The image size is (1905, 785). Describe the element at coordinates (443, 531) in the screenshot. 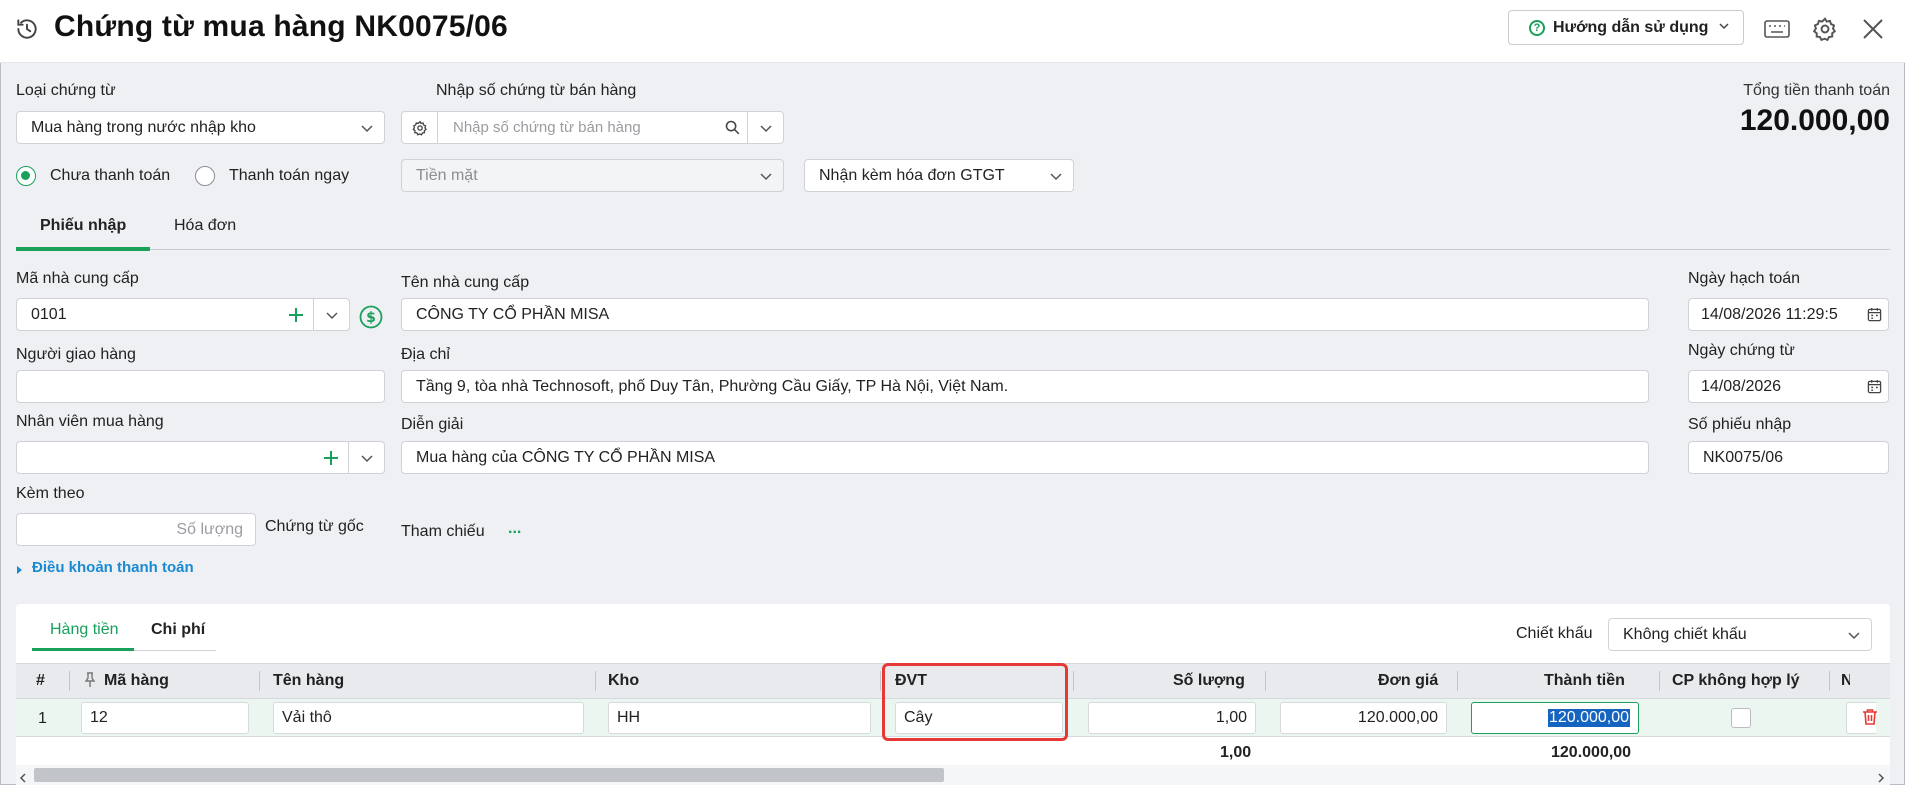

I see `reference-label: Tham chiếu` at that location.